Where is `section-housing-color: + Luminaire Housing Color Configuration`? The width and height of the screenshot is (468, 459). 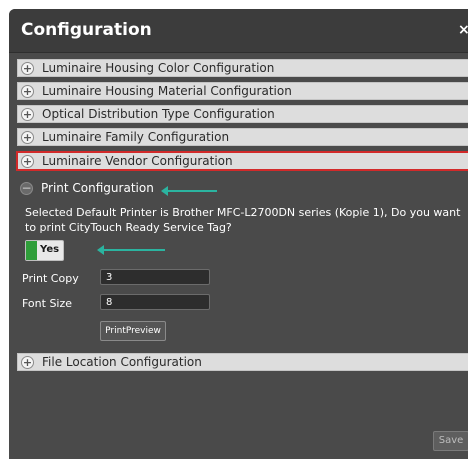
section-housing-color: + Luminaire Housing Color Configuration is located at coordinates (242, 68).